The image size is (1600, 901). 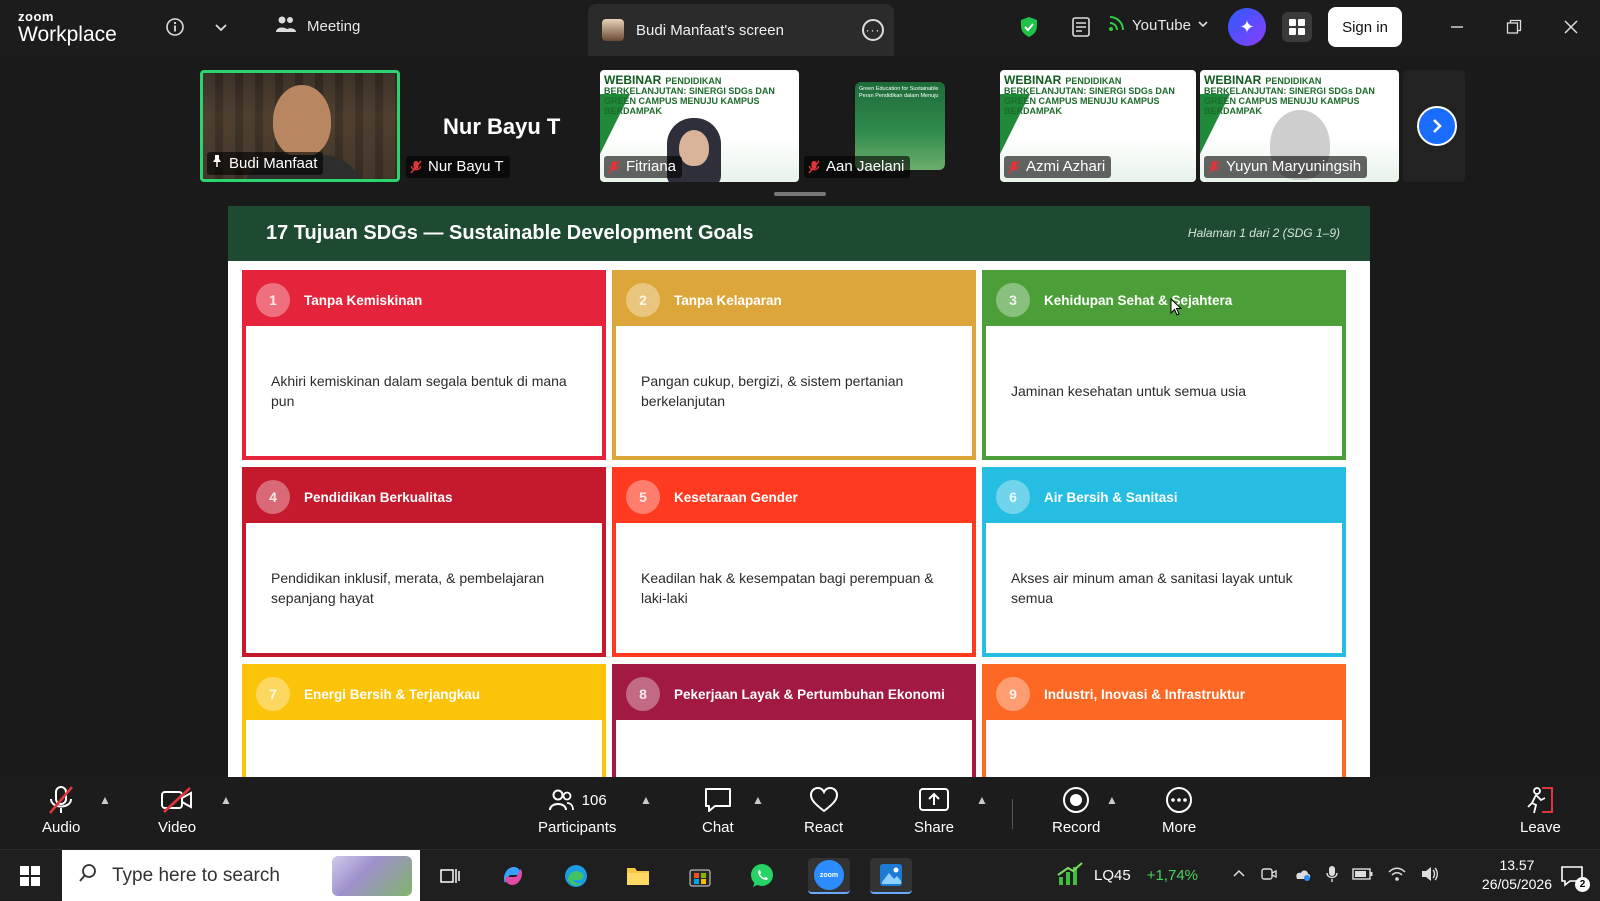 What do you see at coordinates (466, 166) in the screenshot?
I see `participant-name: Nur Bayu T` at bounding box center [466, 166].